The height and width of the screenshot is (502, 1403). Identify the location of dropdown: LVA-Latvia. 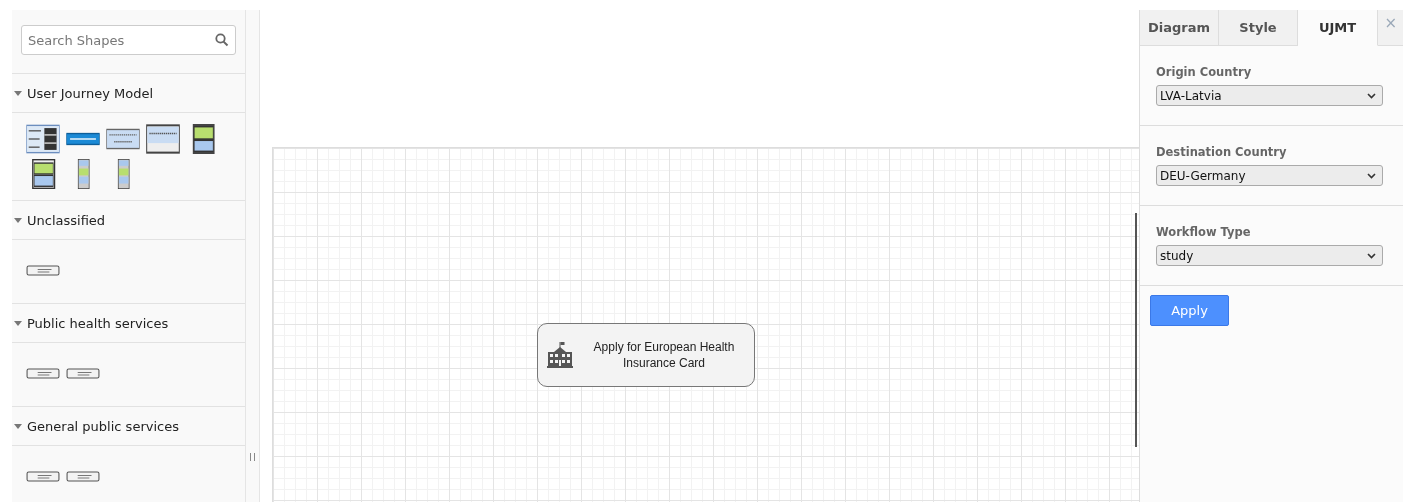
(1269, 95).